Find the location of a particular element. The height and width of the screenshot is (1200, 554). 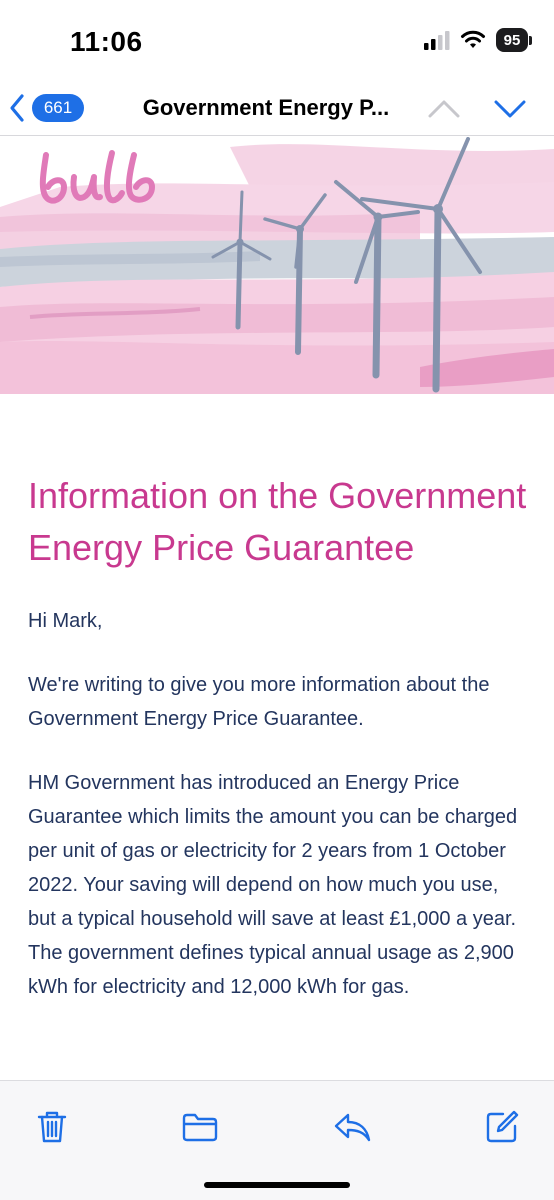

wifi-icon is located at coordinates (473, 39).